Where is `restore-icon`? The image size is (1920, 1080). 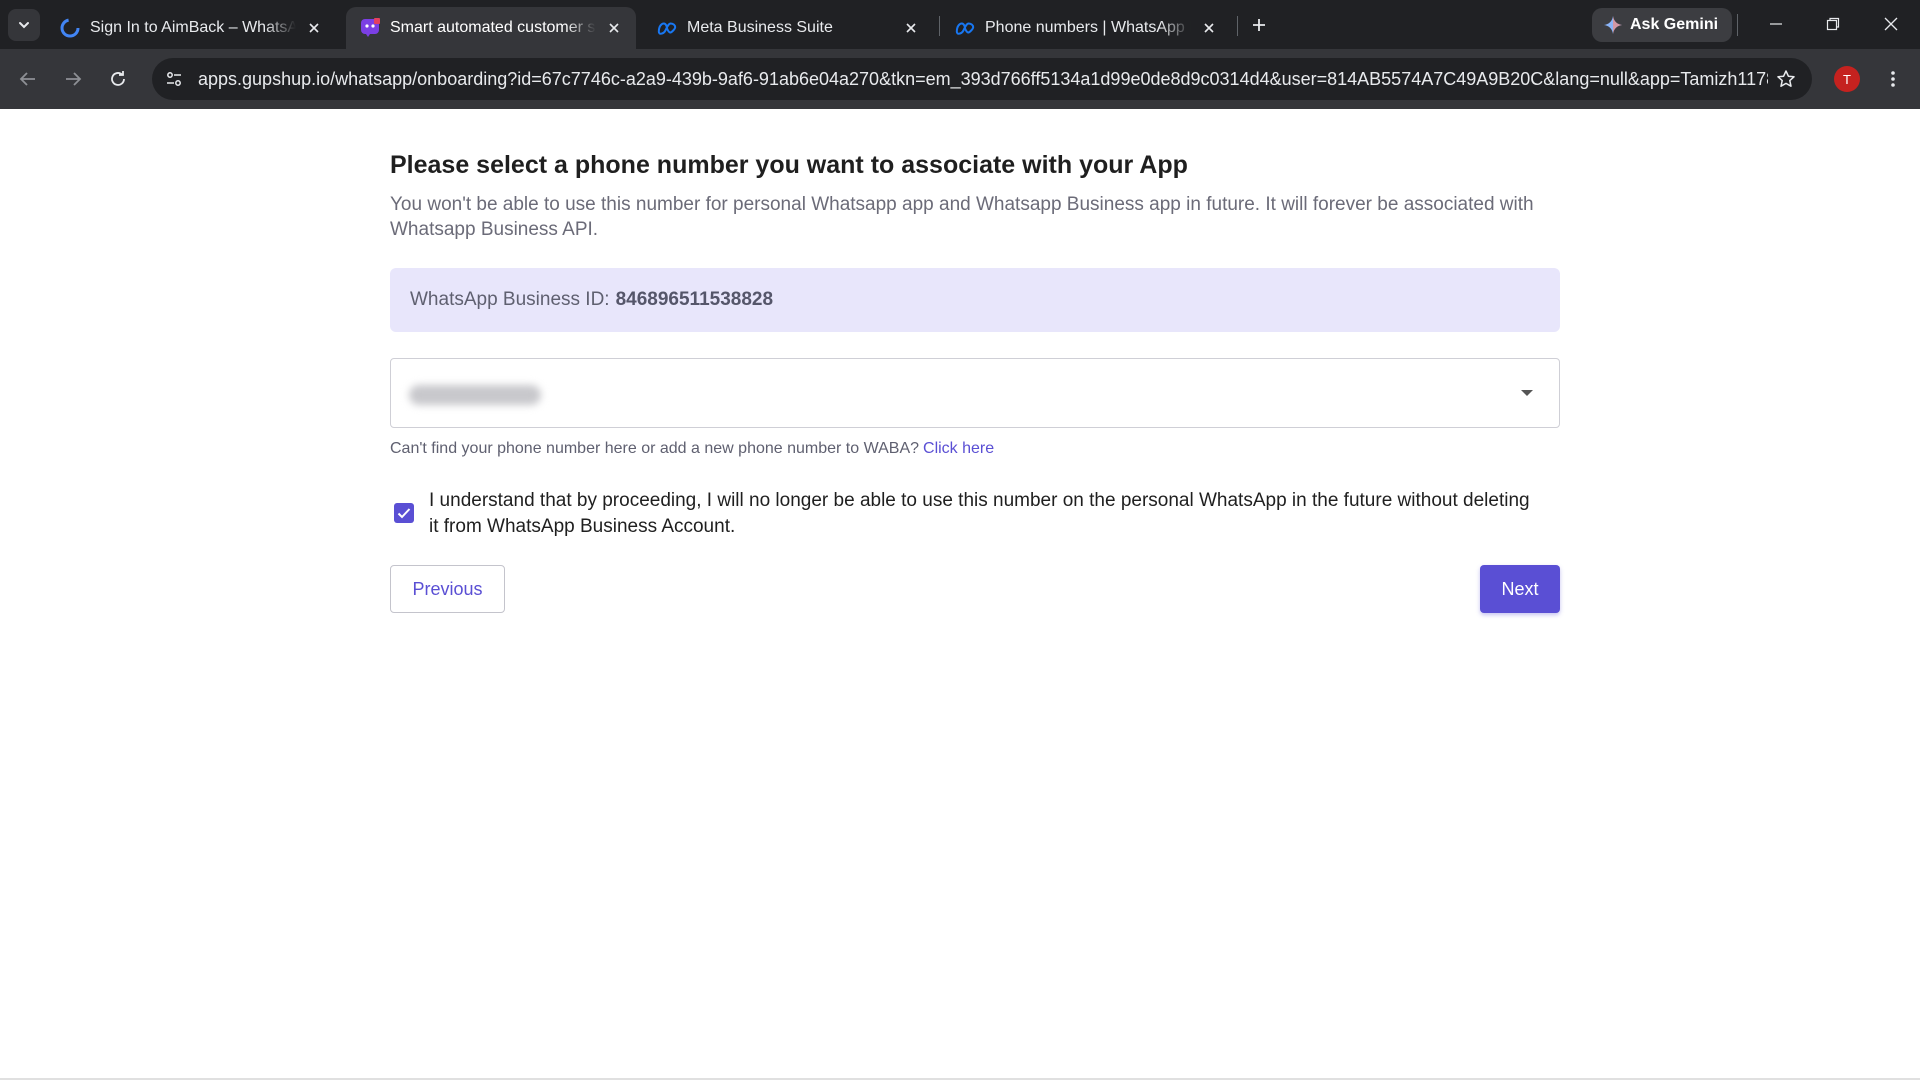
restore-icon is located at coordinates (1833, 24).